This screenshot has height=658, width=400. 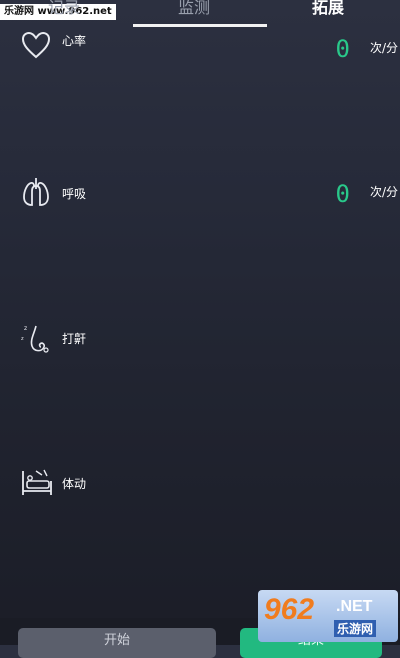 What do you see at coordinates (74, 339) in the screenshot?
I see `metric-label: 打鼾` at bounding box center [74, 339].